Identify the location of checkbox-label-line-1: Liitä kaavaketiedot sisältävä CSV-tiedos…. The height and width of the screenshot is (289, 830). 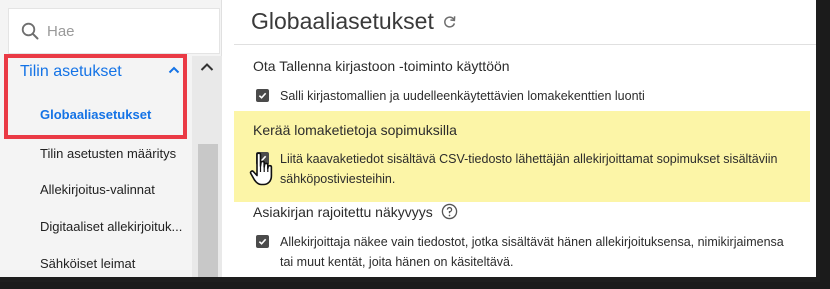
(529, 159).